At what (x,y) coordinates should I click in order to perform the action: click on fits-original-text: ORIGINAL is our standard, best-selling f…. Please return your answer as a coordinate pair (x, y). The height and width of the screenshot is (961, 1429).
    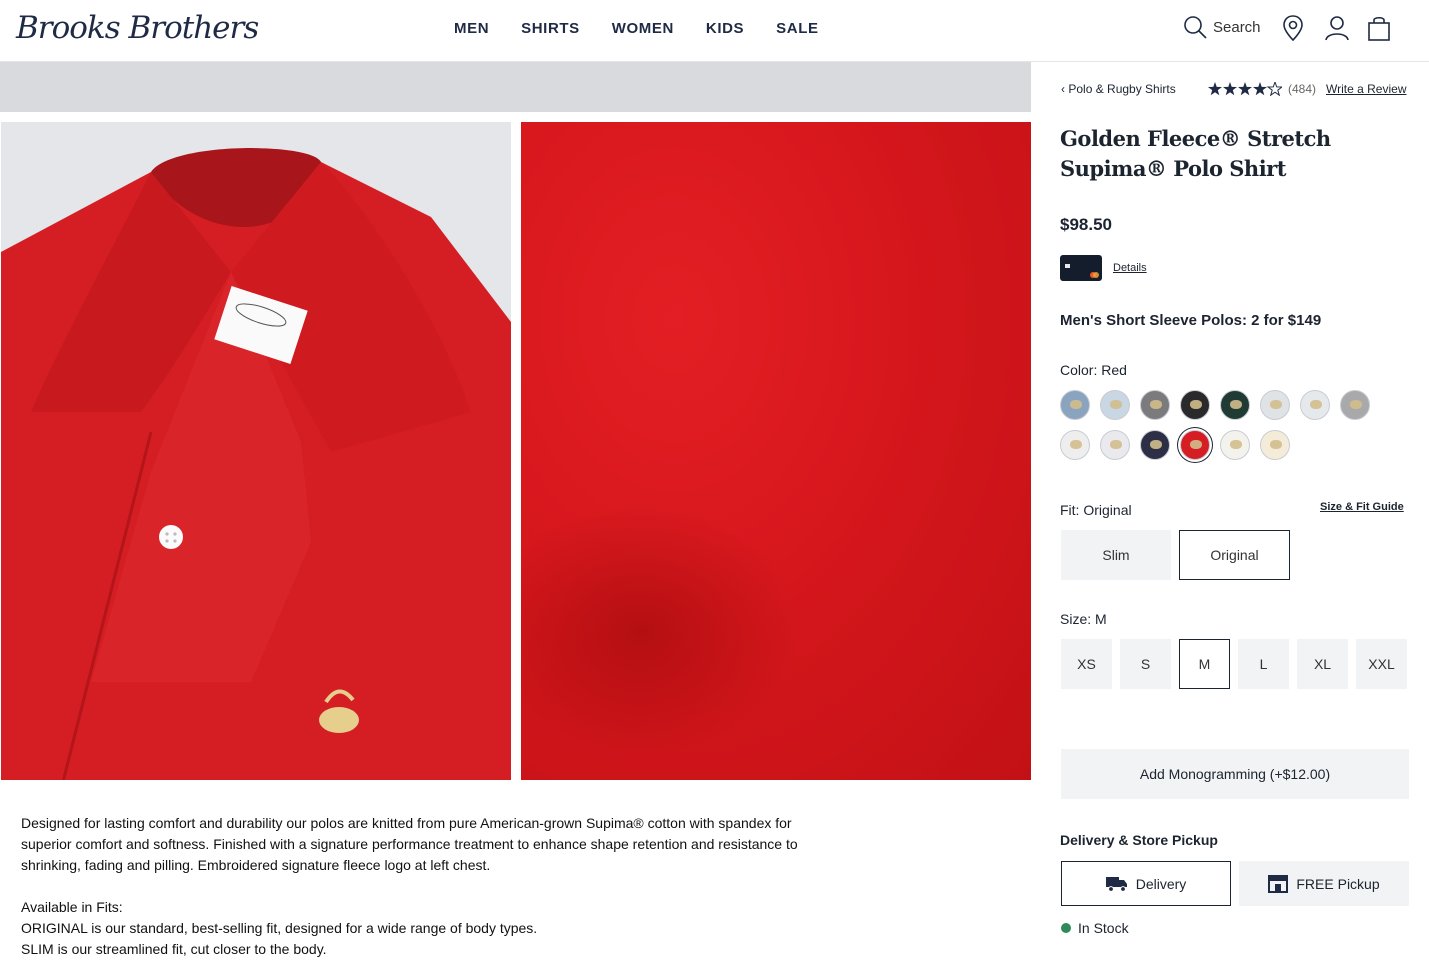
    Looking at the image, I should click on (279, 928).